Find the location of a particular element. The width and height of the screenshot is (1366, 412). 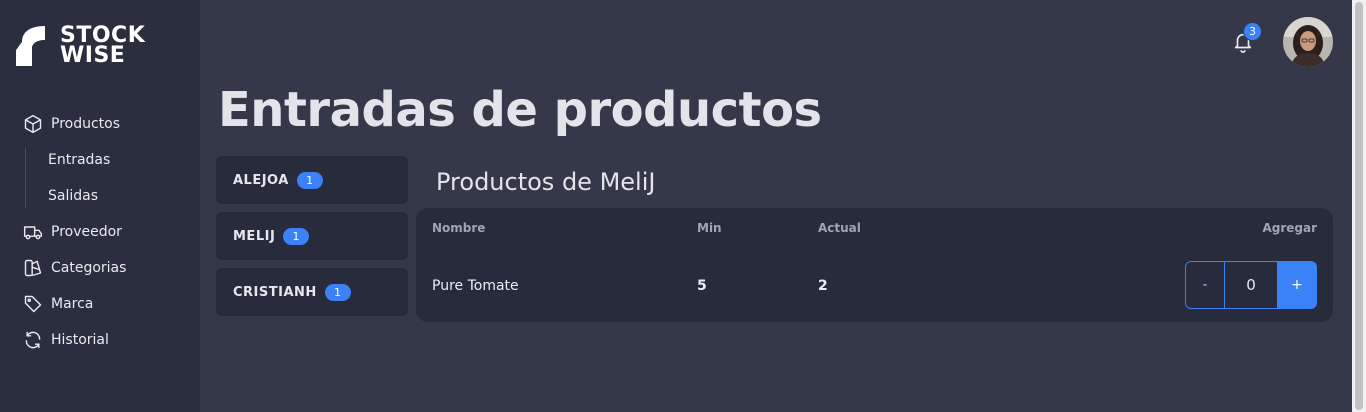

sidebar-item-productos: Productos is located at coordinates (100, 124).